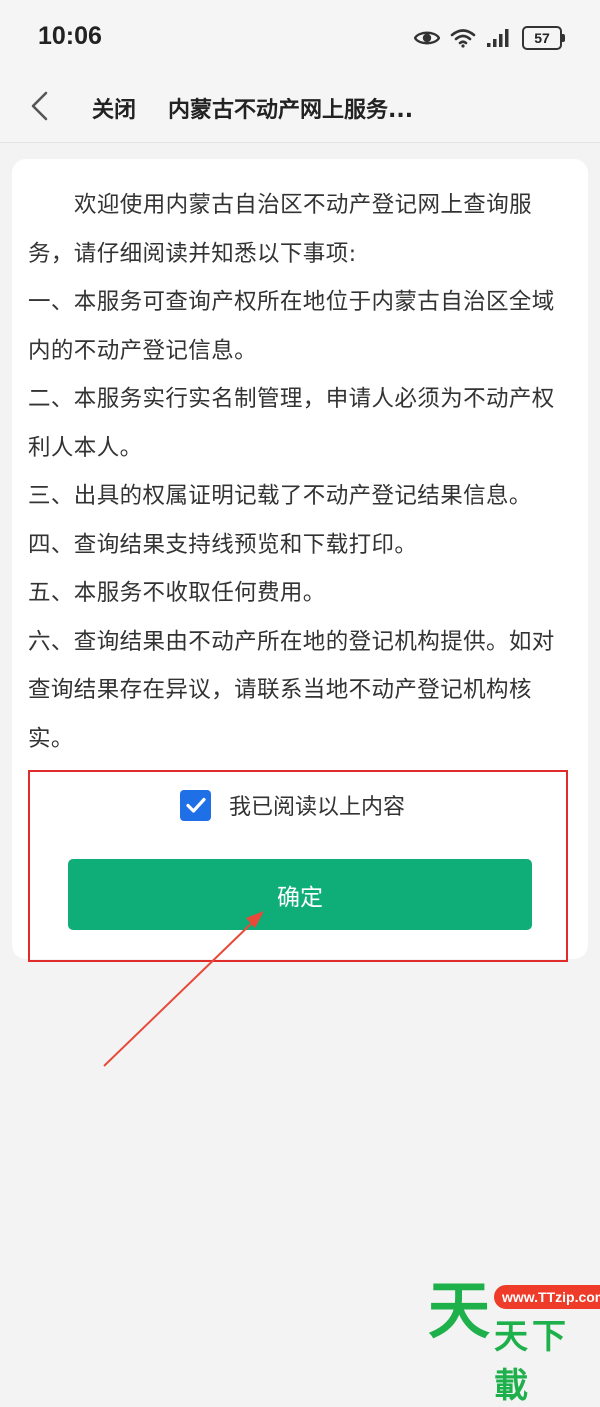 The width and height of the screenshot is (600, 1407). What do you see at coordinates (547, 1297) in the screenshot?
I see `watermark-url: www.TTzip.com` at bounding box center [547, 1297].